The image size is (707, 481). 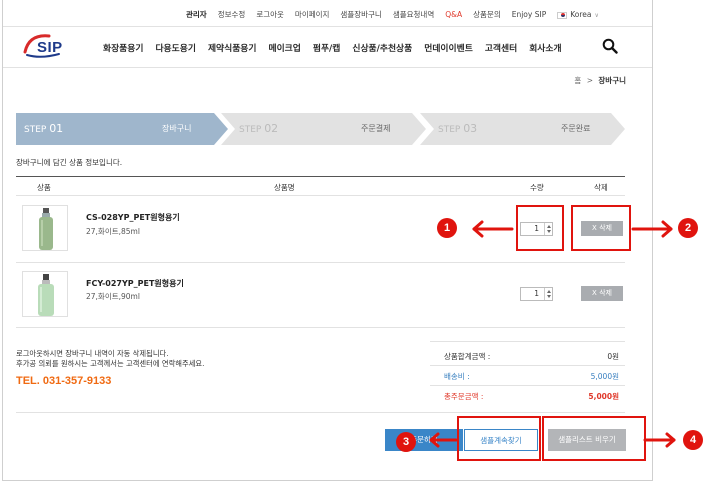 What do you see at coordinates (693, 440) in the screenshot?
I see `marker-4-icon: 4` at bounding box center [693, 440].